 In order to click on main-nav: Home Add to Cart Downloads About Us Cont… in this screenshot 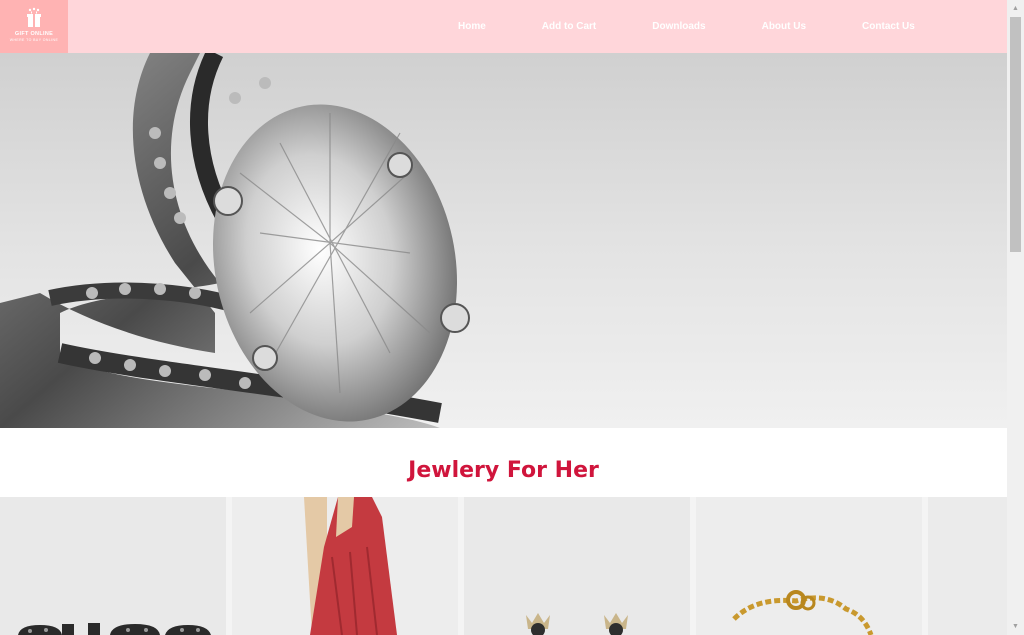, I will do `click(686, 26)`.